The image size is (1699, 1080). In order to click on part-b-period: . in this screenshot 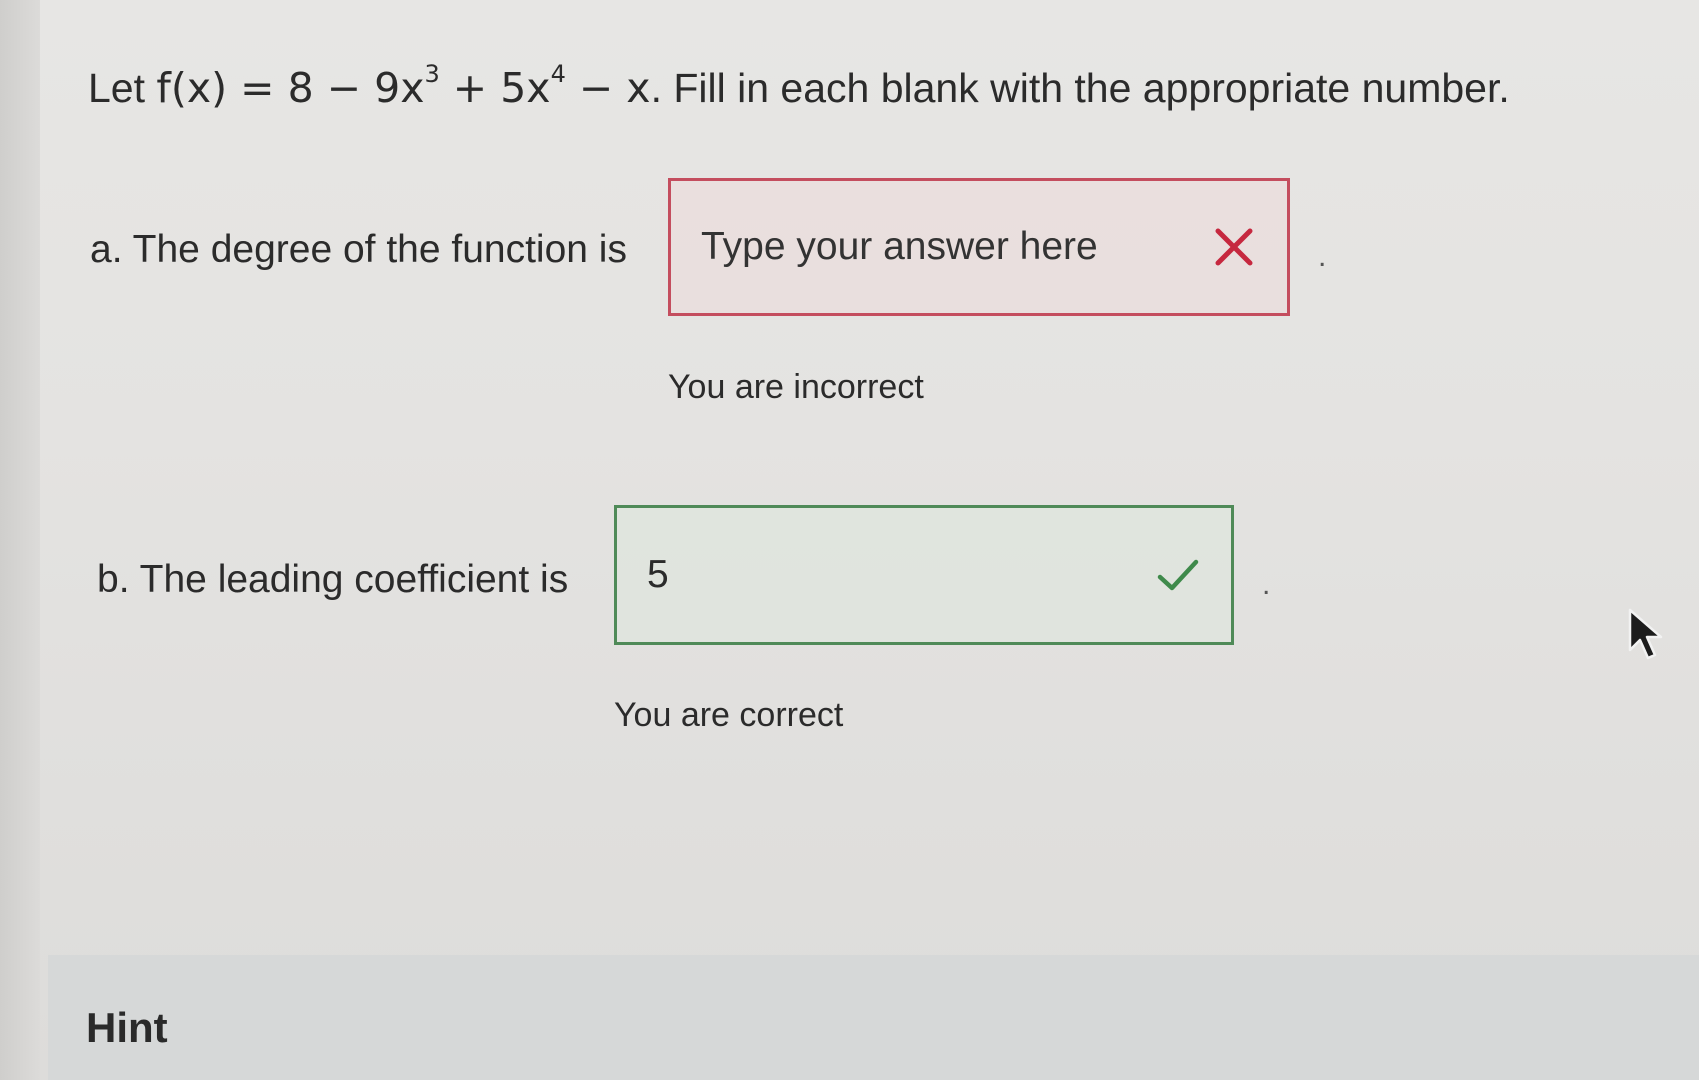, I will do `click(1266, 584)`.